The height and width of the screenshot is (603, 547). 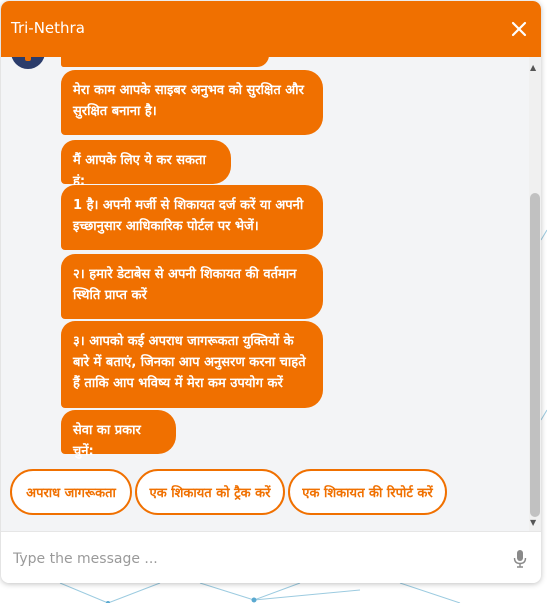 I want to click on message-composer, so click(x=271, y=557).